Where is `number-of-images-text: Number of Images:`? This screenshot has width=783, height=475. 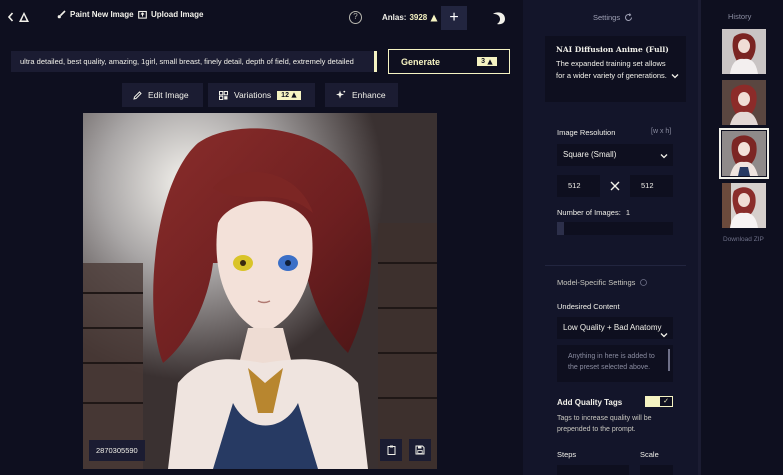 number-of-images-text: Number of Images: is located at coordinates (589, 212).